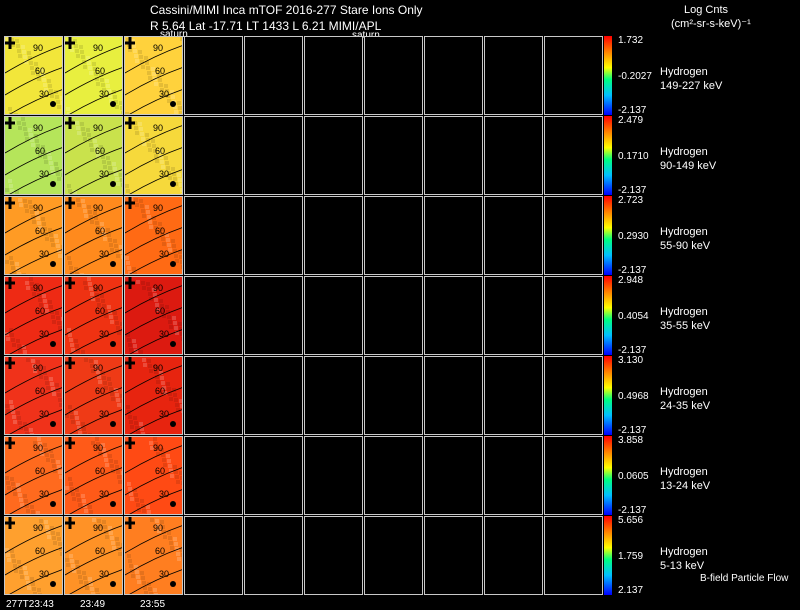 This screenshot has height=610, width=800. Describe the element at coordinates (631, 40) in the screenshot. I see `colorbar-max-label: 1.732` at that location.